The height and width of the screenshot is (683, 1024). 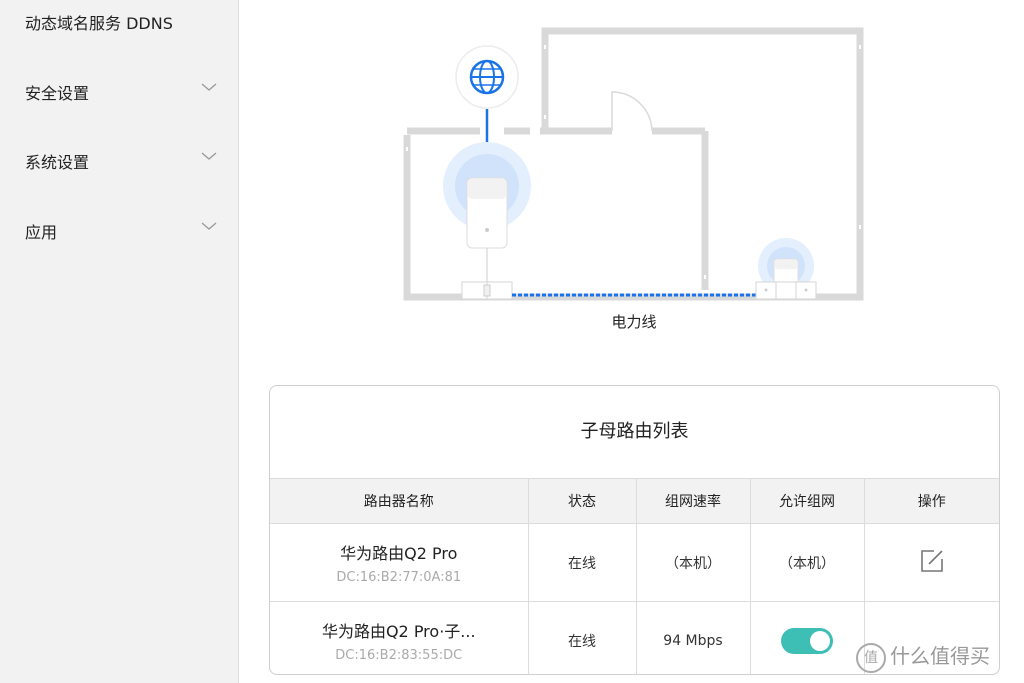 I want to click on sidebar-item-apps: 应用, so click(x=119, y=229).